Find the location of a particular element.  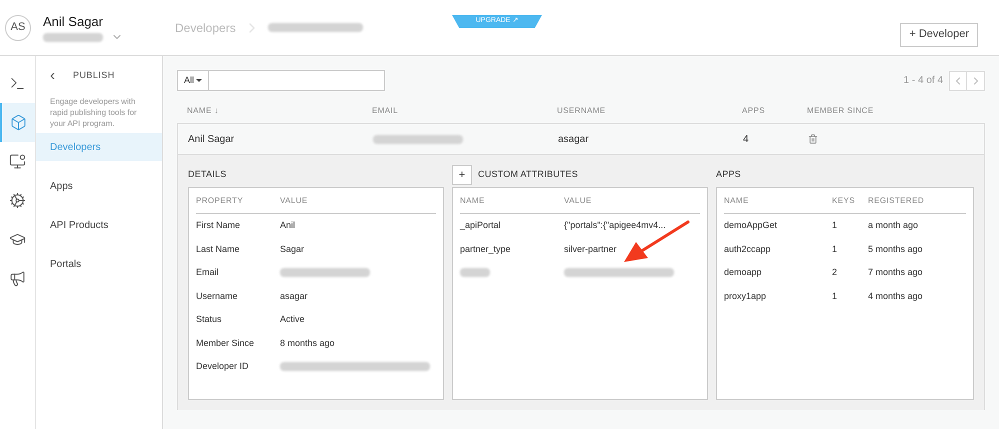

property-label: Status is located at coordinates (209, 319).